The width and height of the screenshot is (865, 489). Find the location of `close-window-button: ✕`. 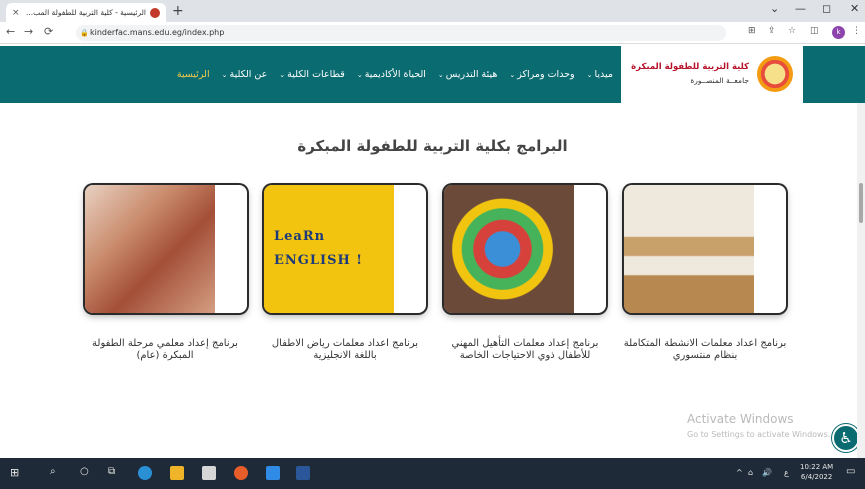

close-window-button: ✕ is located at coordinates (854, 8).